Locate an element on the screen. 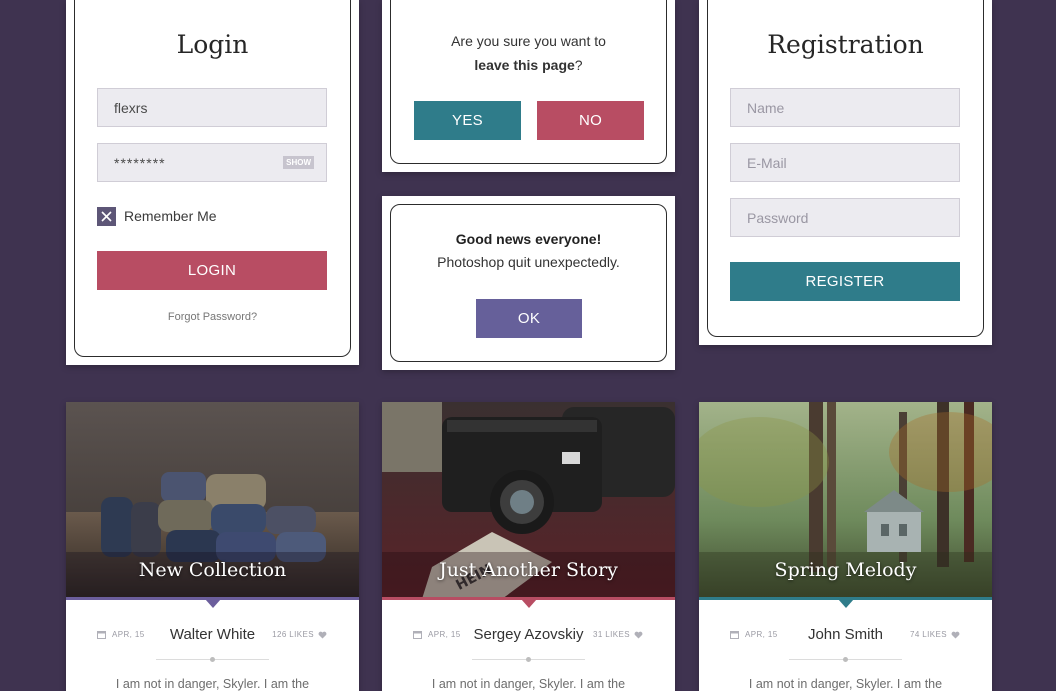 The height and width of the screenshot is (691, 1056). remember-me-label: Remember Me is located at coordinates (170, 216).